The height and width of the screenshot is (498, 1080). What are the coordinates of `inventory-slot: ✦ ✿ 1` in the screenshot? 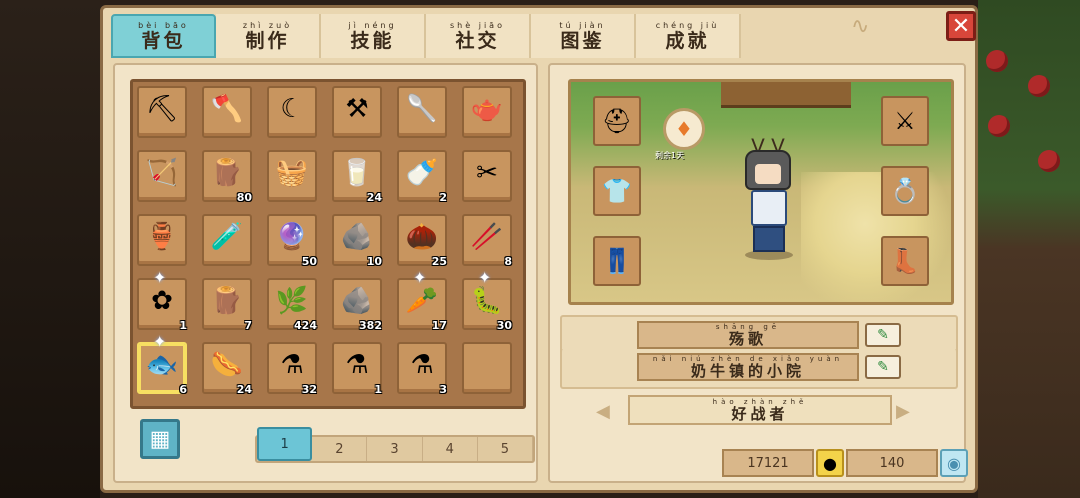 It's located at (162, 300).